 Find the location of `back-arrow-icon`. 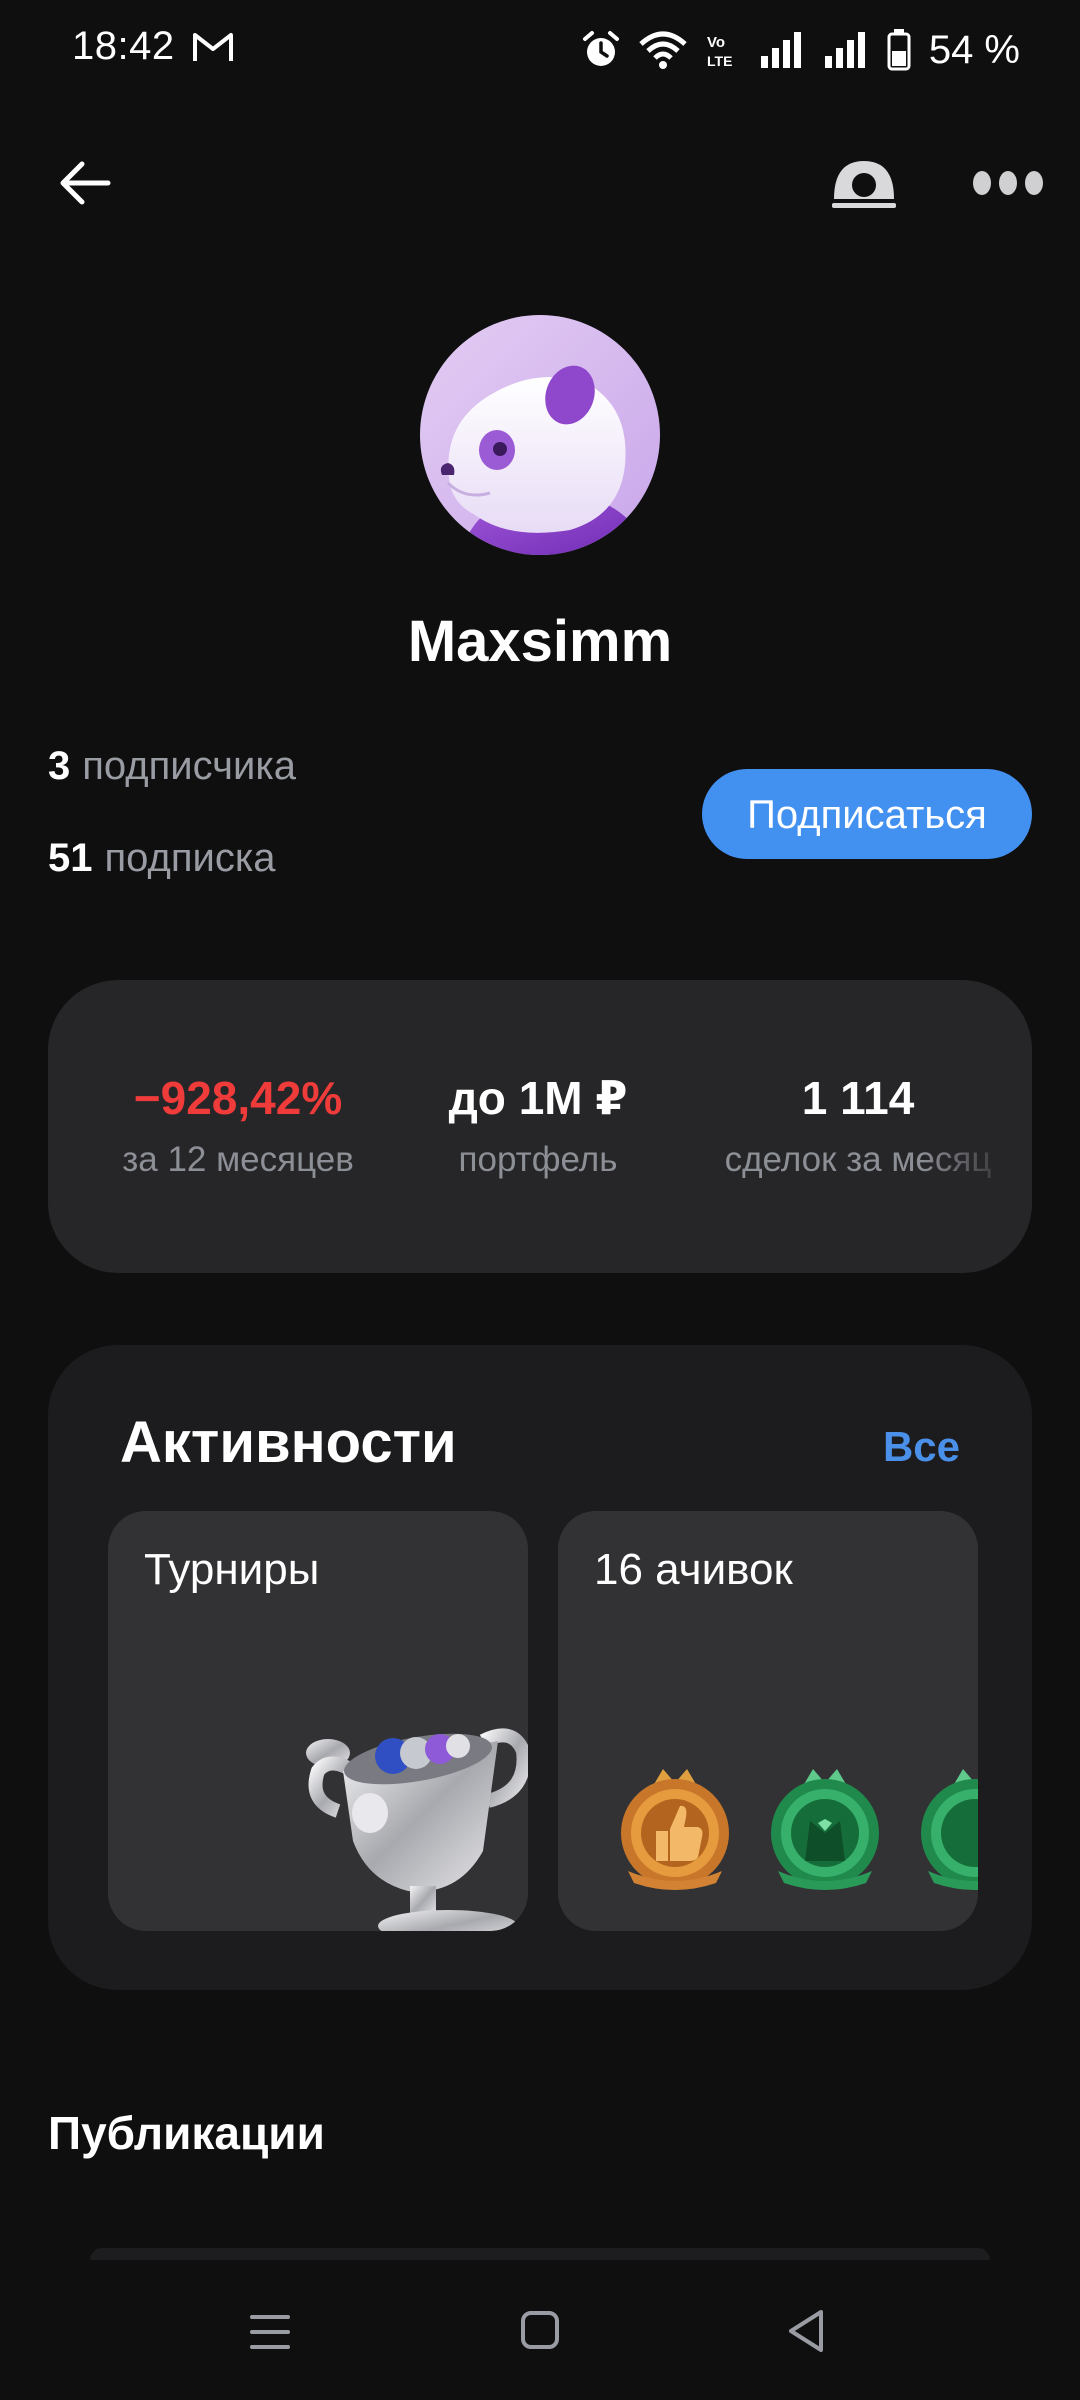

back-arrow-icon is located at coordinates (84, 183).